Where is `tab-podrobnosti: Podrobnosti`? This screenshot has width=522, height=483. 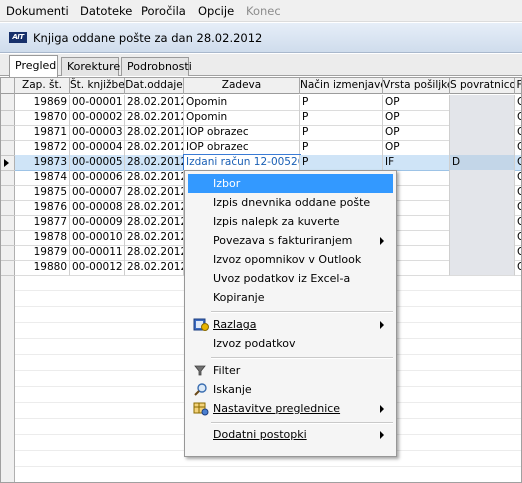
tab-podrobnosti: Podrobnosti is located at coordinates (156, 66).